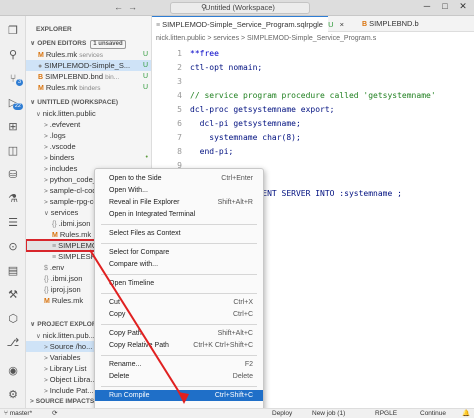 The image size is (474, 418). I want to click on code-text: dcl-pi getsystemname;, so click(245, 123).